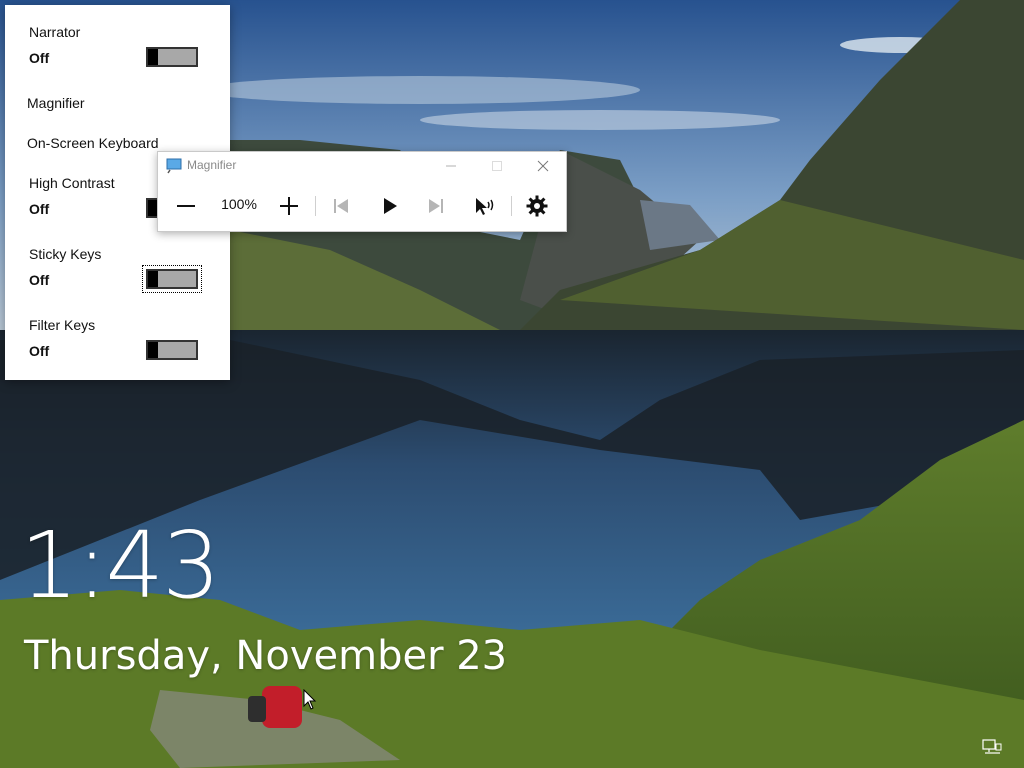 The image size is (1024, 768). I want to click on minimize-icon, so click(451, 166).